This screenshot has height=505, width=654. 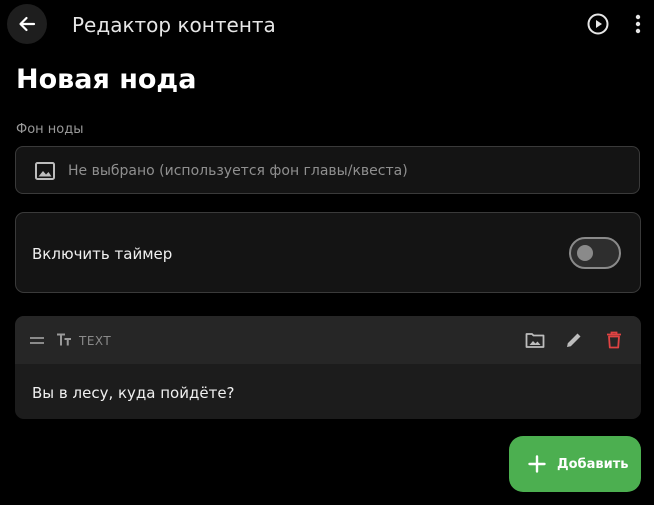 I want to click on more-vert-icon, so click(x=638, y=24).